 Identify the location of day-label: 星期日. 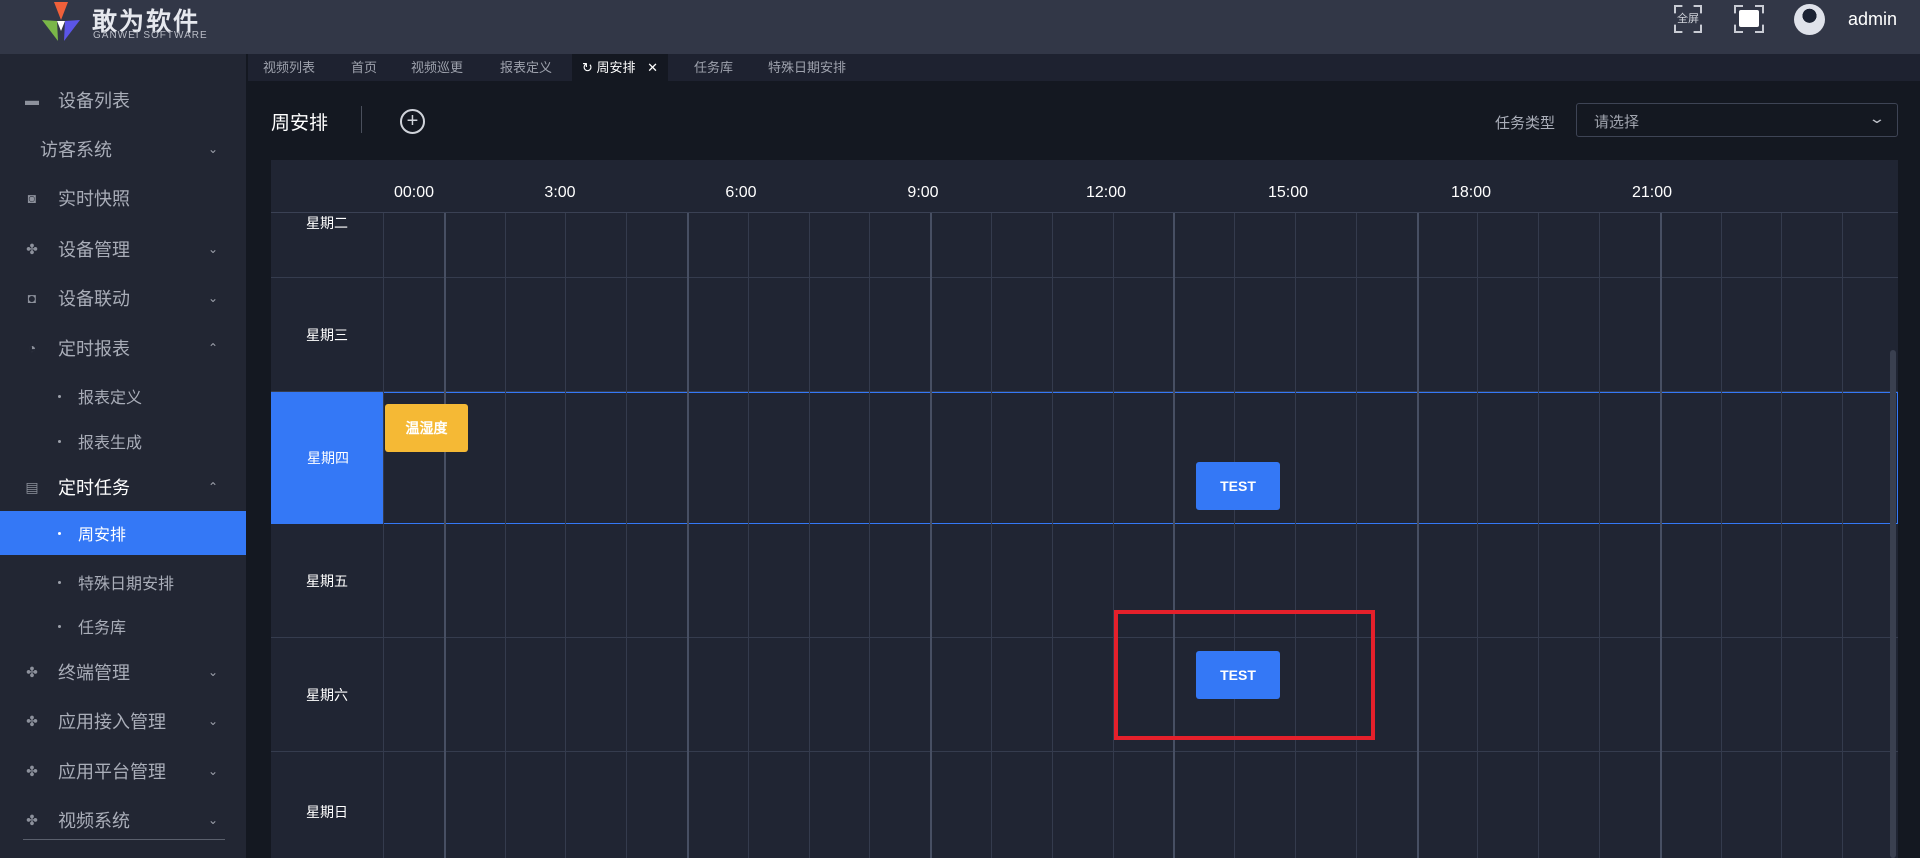
(327, 805).